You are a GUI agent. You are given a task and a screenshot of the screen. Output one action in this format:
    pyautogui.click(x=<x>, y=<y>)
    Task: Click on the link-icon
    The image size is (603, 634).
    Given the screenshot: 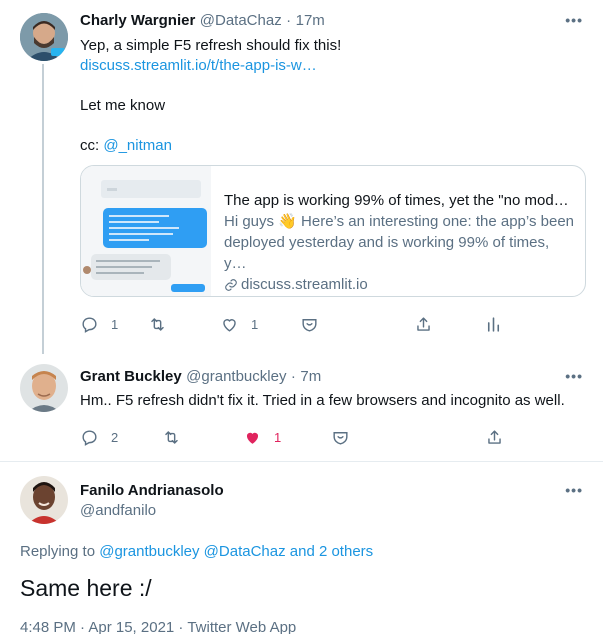 What is the action you would take?
    pyautogui.click(x=231, y=284)
    